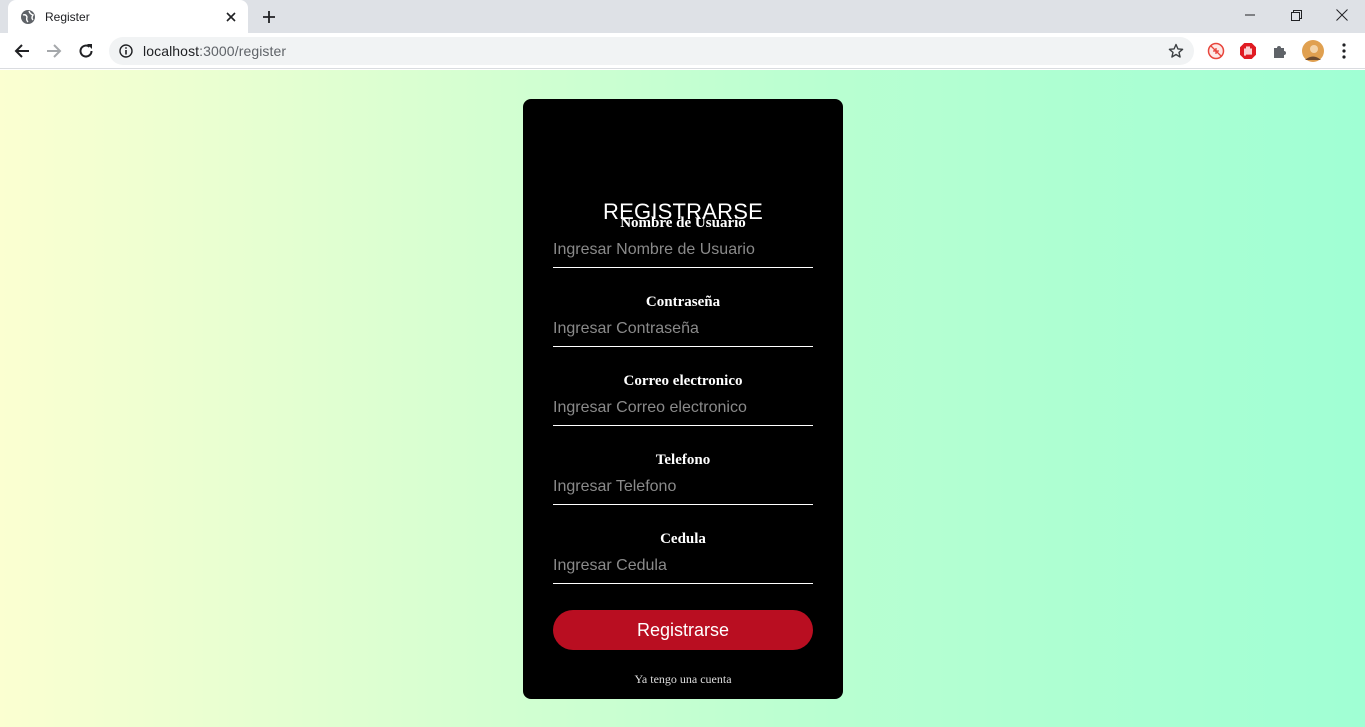  What do you see at coordinates (682, 16) in the screenshot?
I see `tab-strip: Register` at bounding box center [682, 16].